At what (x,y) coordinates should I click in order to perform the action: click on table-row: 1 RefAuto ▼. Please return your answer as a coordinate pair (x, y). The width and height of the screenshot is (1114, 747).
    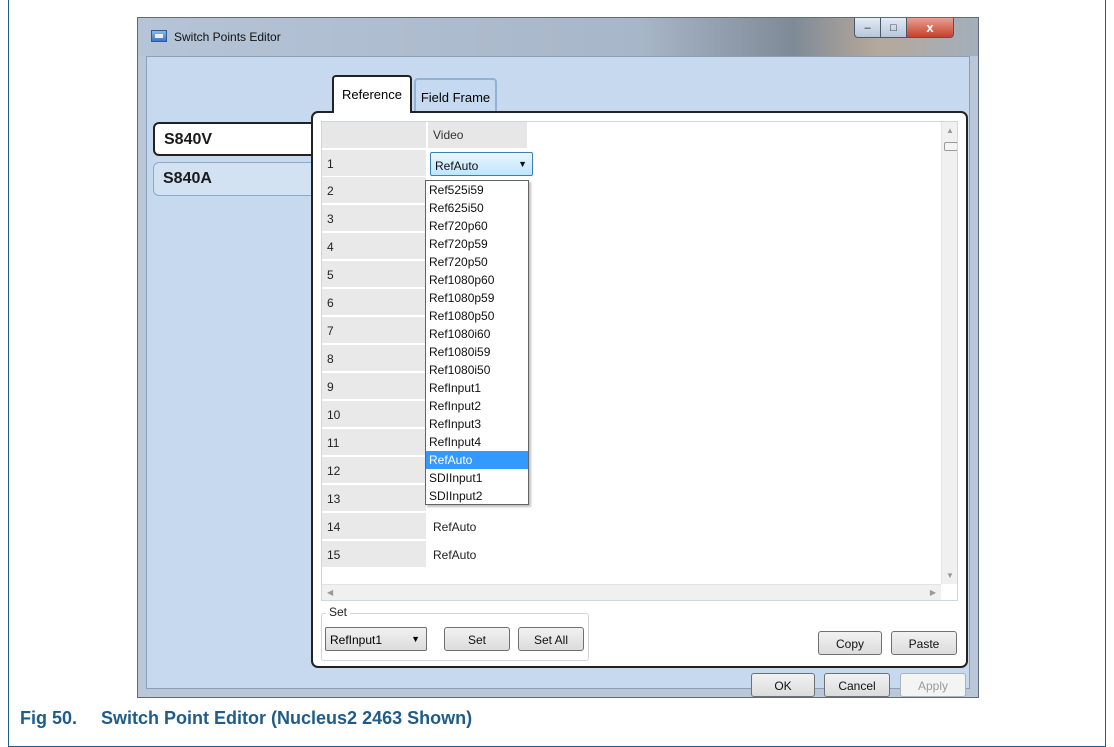
    Looking at the image, I should click on (632, 163).